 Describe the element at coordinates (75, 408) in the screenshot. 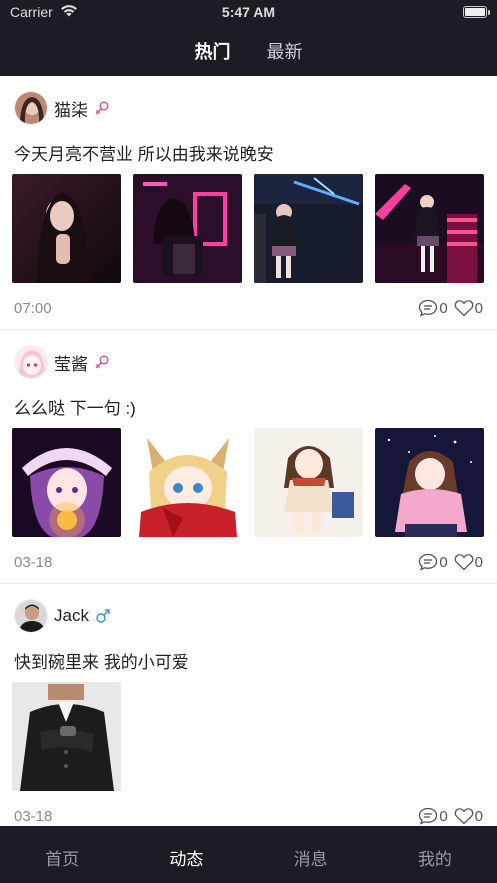

I see `post-text: 么么哒 下一句 :)` at that location.